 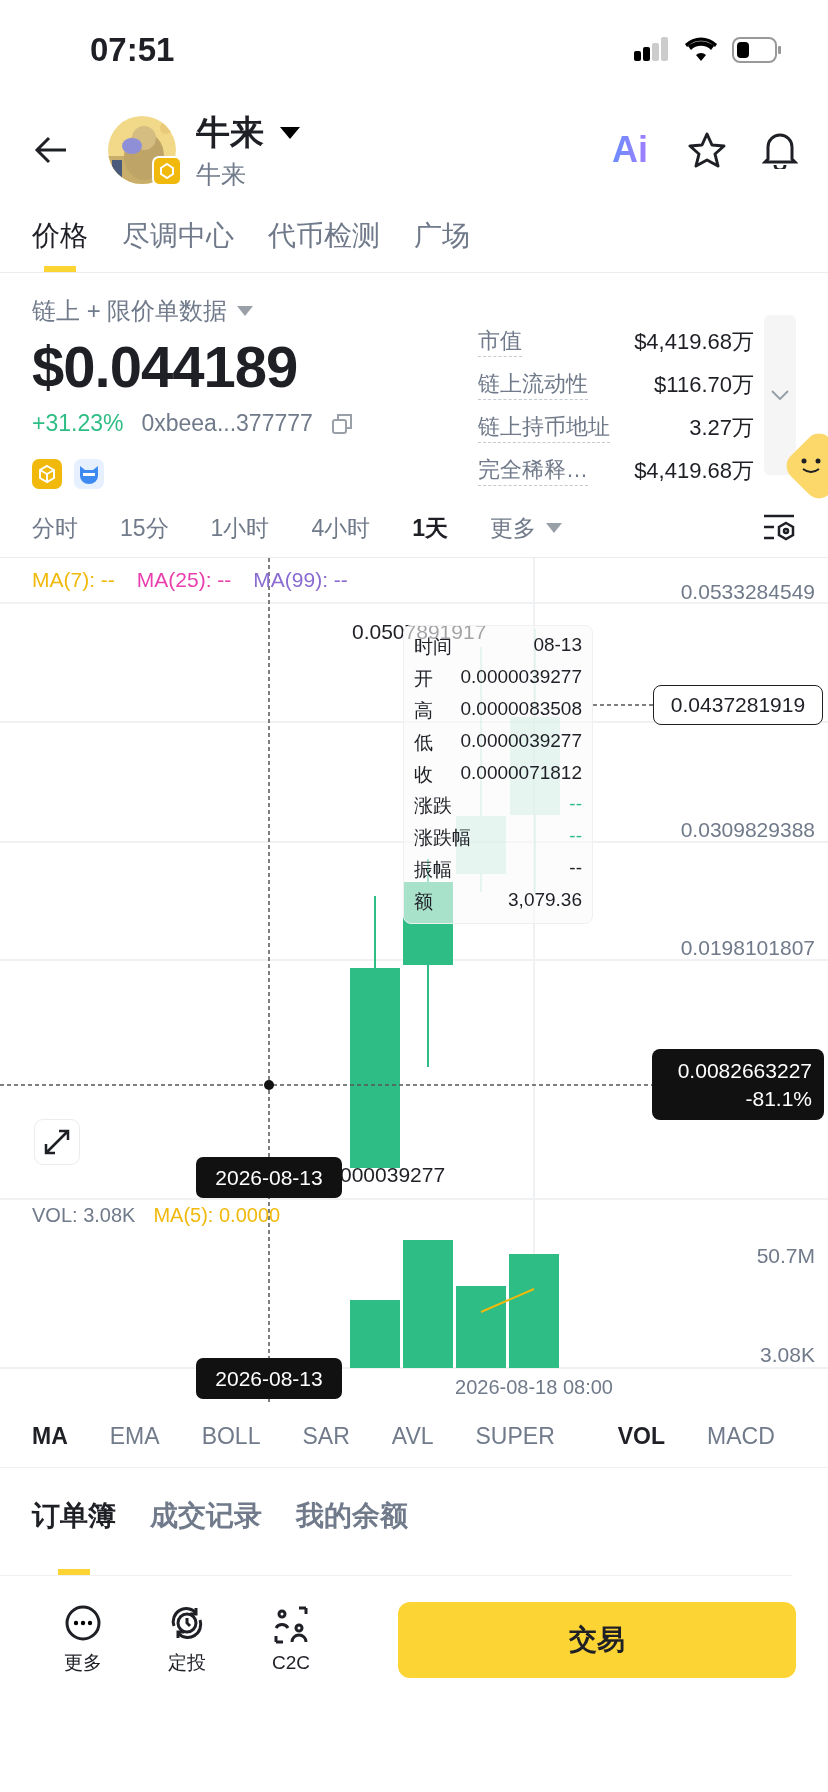 What do you see at coordinates (423, 742) in the screenshot?
I see `tooltip-label: 低` at bounding box center [423, 742].